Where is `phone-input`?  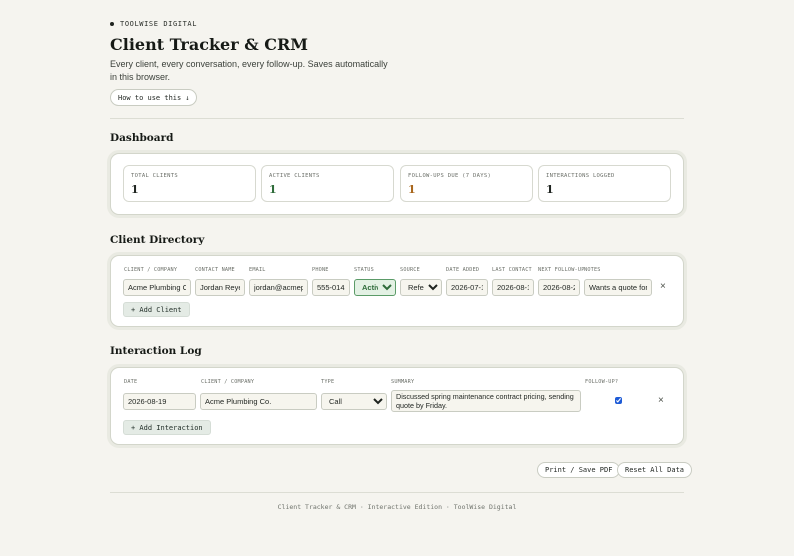
phone-input is located at coordinates (331, 287).